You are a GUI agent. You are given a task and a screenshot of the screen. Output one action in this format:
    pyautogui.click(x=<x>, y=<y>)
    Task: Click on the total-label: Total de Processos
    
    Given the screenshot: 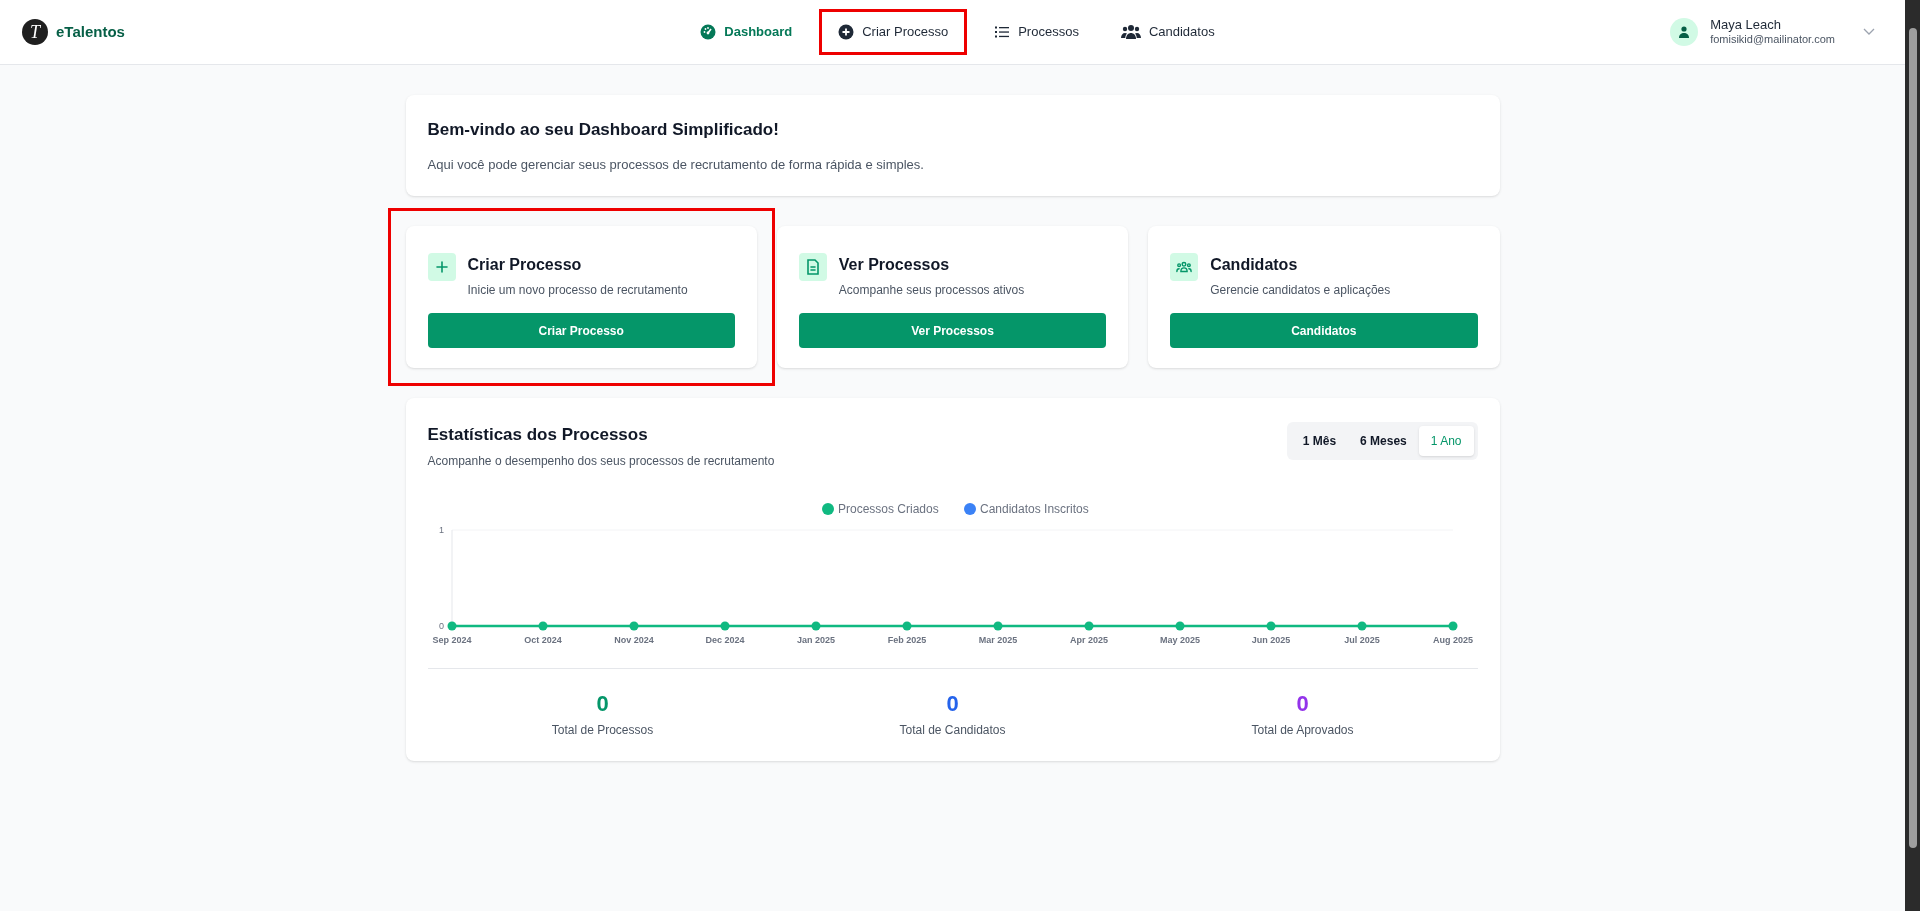 What is the action you would take?
    pyautogui.click(x=602, y=730)
    